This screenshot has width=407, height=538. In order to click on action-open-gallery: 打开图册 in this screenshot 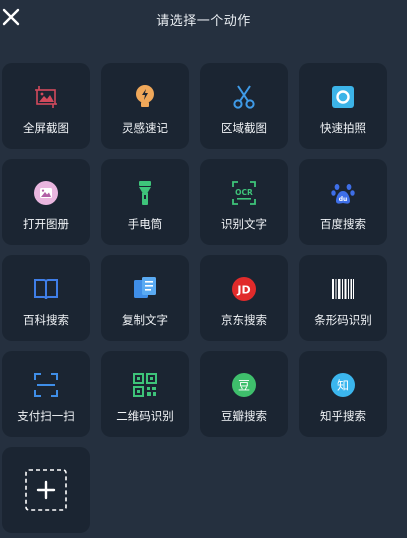, I will do `click(46, 202)`.